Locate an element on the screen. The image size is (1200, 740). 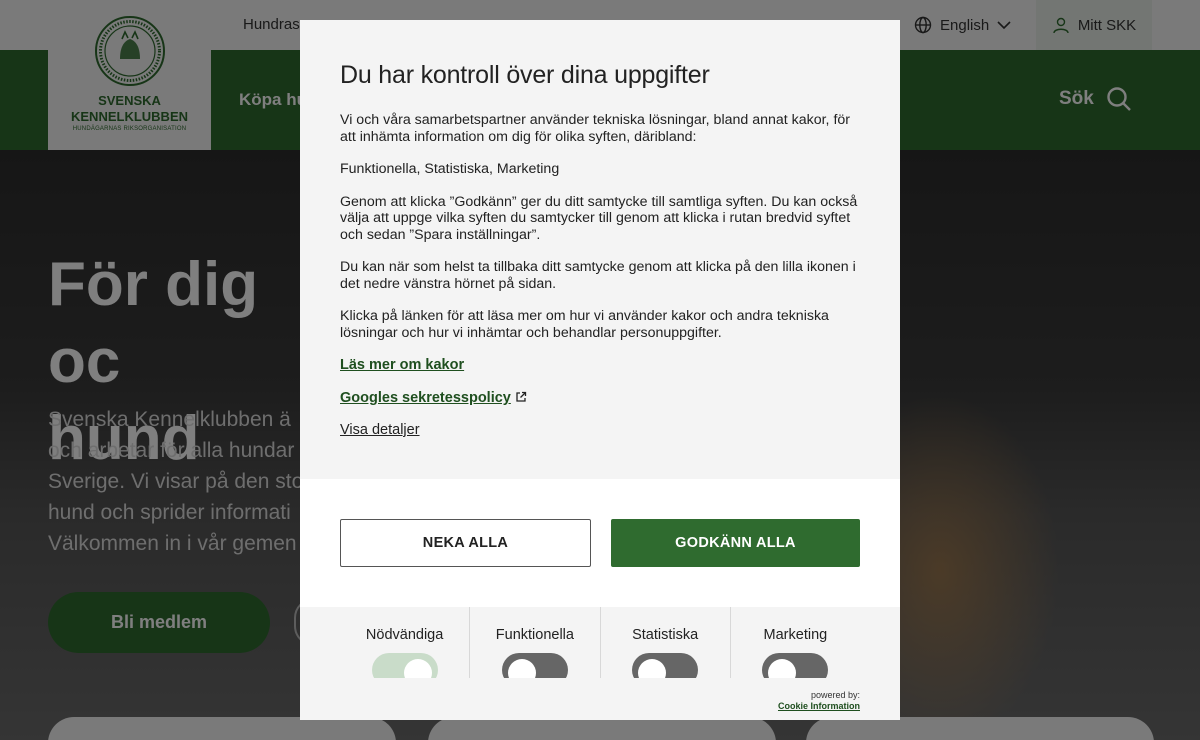
cookie-information-link: Cookie Information is located at coordinates (819, 706).